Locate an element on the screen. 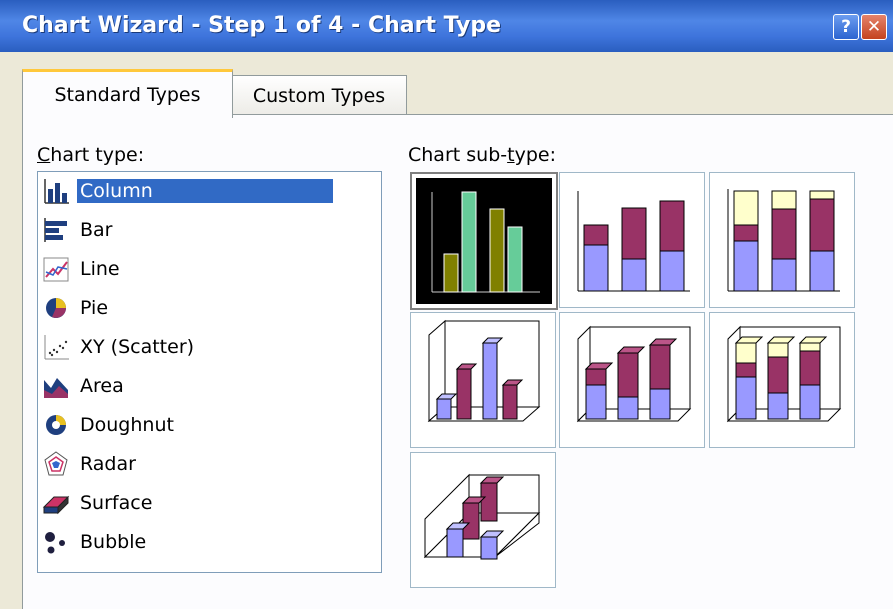 Image resolution: width=893 pixels, height=609 pixels. scatter-chart-icon is located at coordinates (56, 347).